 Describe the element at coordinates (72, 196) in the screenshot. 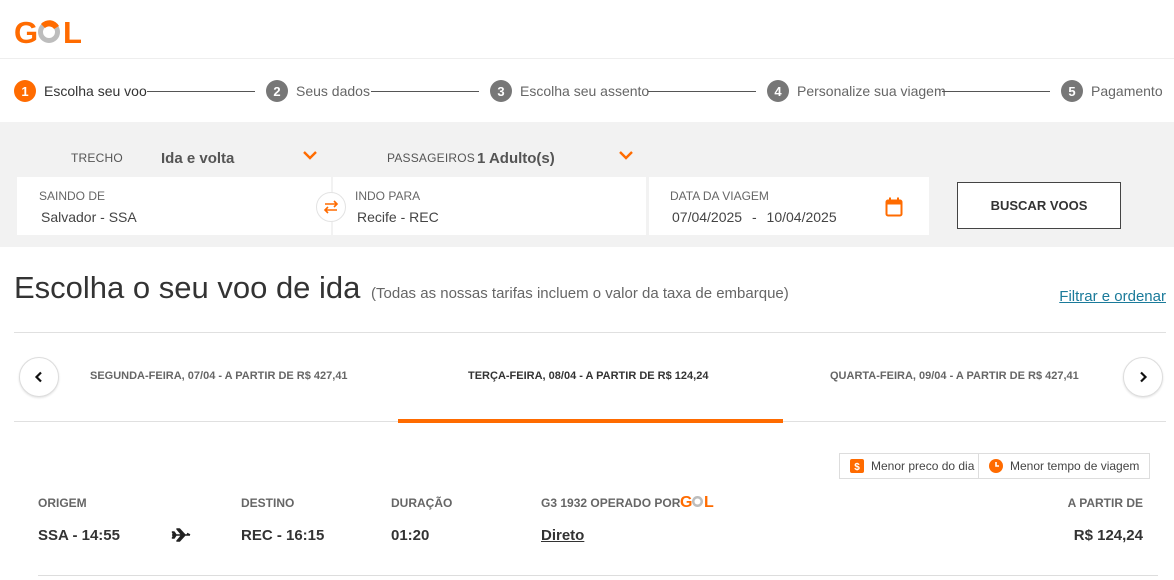

I see `origin-label: SAINDO DE` at that location.